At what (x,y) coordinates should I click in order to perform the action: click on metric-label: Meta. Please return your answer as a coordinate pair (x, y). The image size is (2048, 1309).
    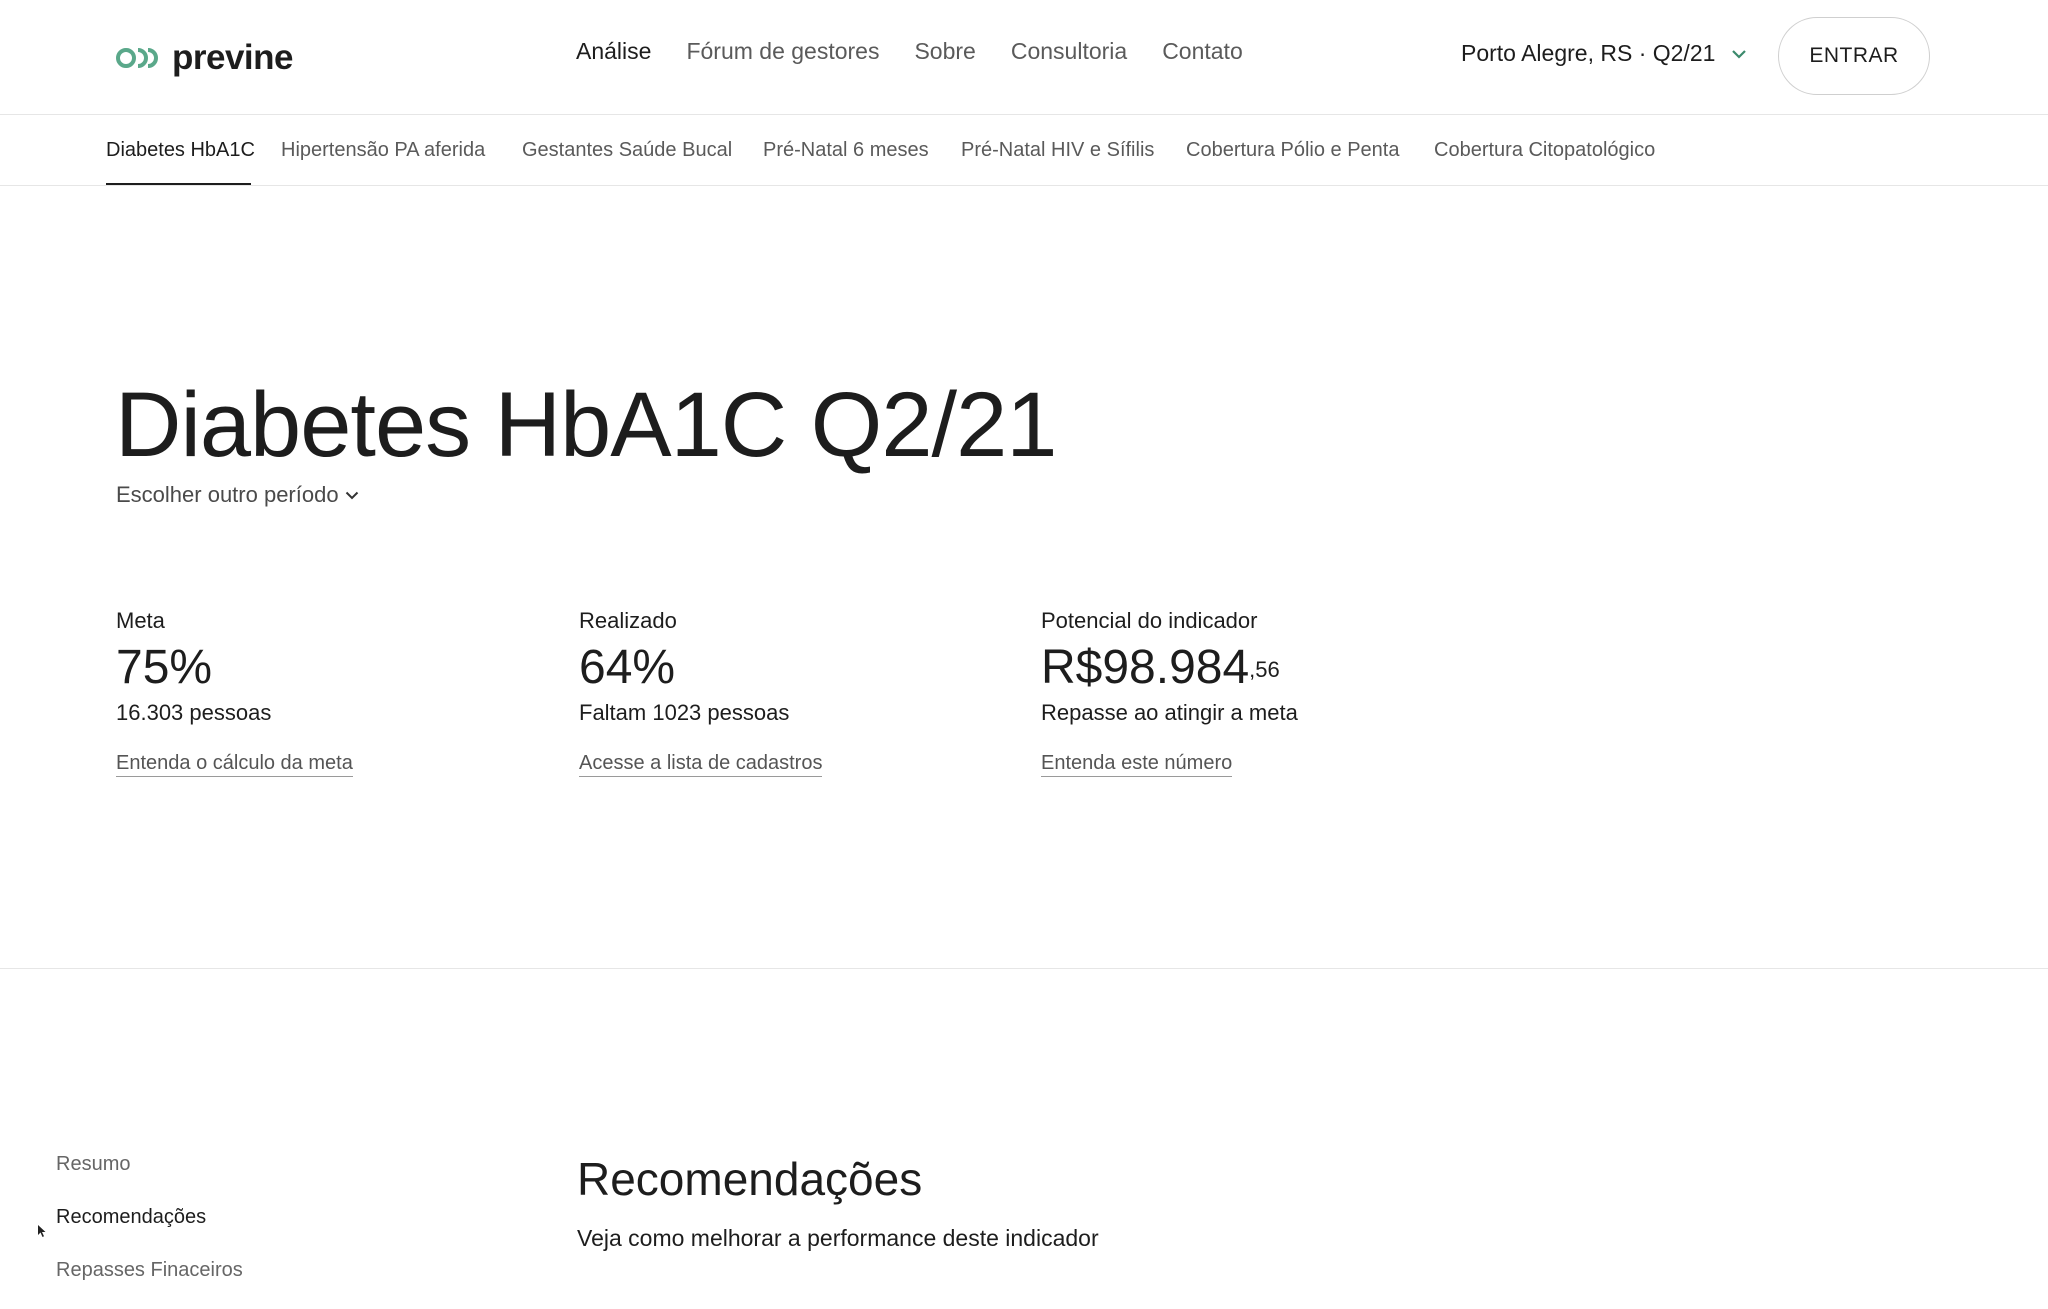
    Looking at the image, I should click on (140, 620).